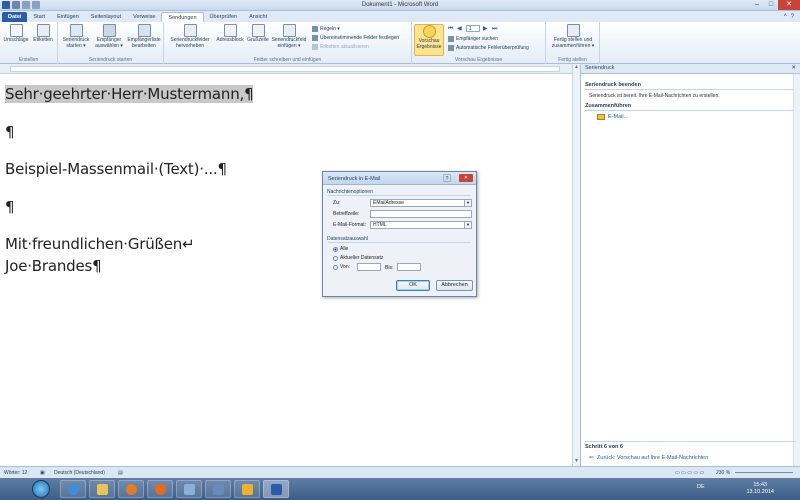 This screenshot has height=500, width=800. What do you see at coordinates (53, 266) in the screenshot?
I see `paragraph-signature: Joe·Brandes¶` at bounding box center [53, 266].